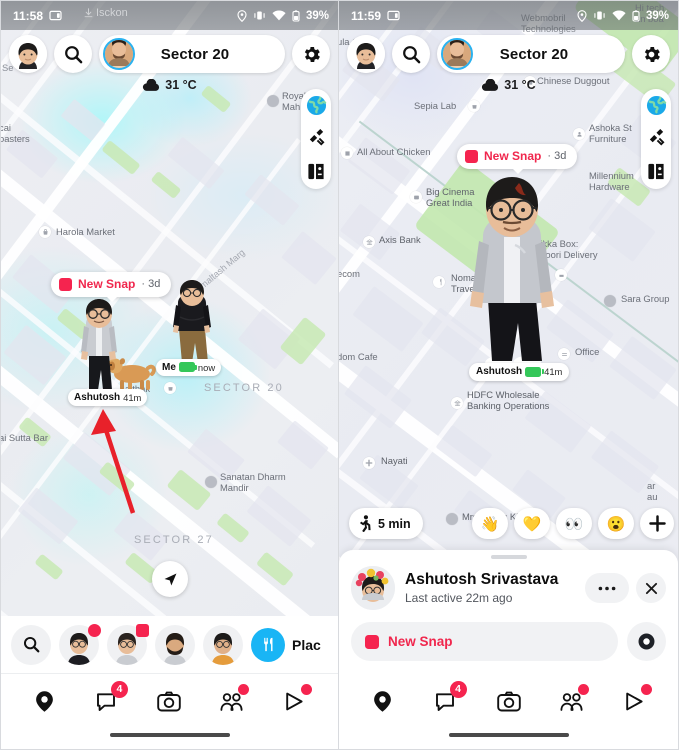  I want to click on reaction-heart-icon: 💛, so click(532, 523).